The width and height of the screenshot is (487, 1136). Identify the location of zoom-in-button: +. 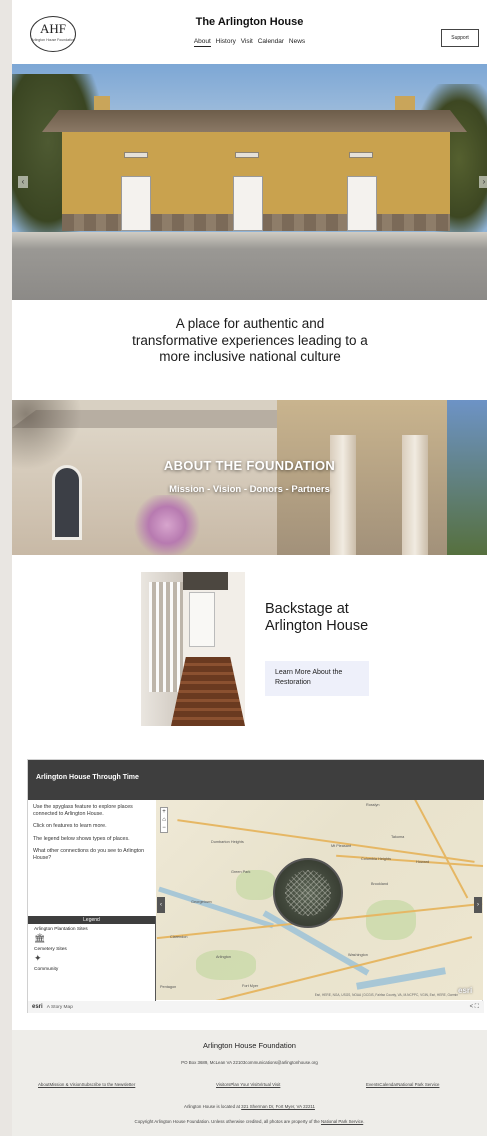
(164, 812).